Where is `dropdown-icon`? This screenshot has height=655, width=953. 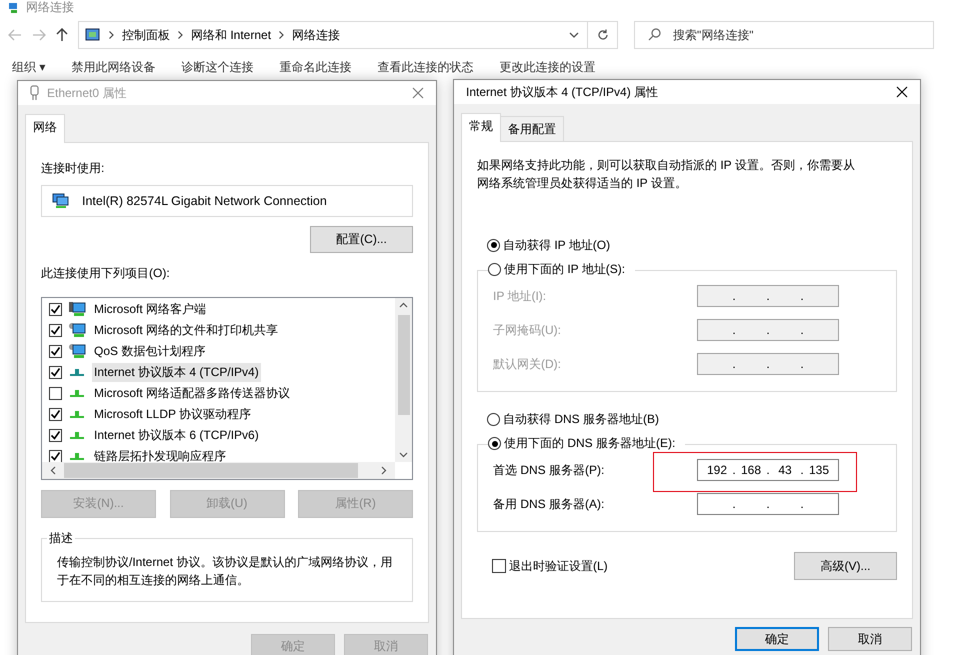 dropdown-icon is located at coordinates (574, 35).